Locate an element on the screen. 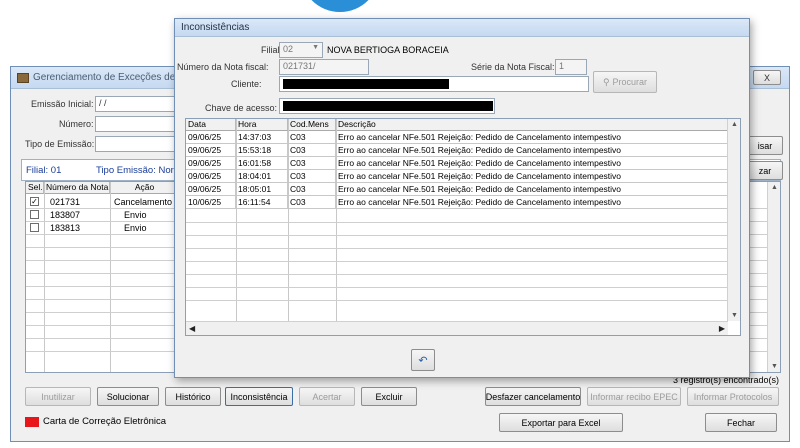 This screenshot has width=800, height=448. dialog-filial-name: NOVA BERTIOGA BORACEIA is located at coordinates (388, 50).